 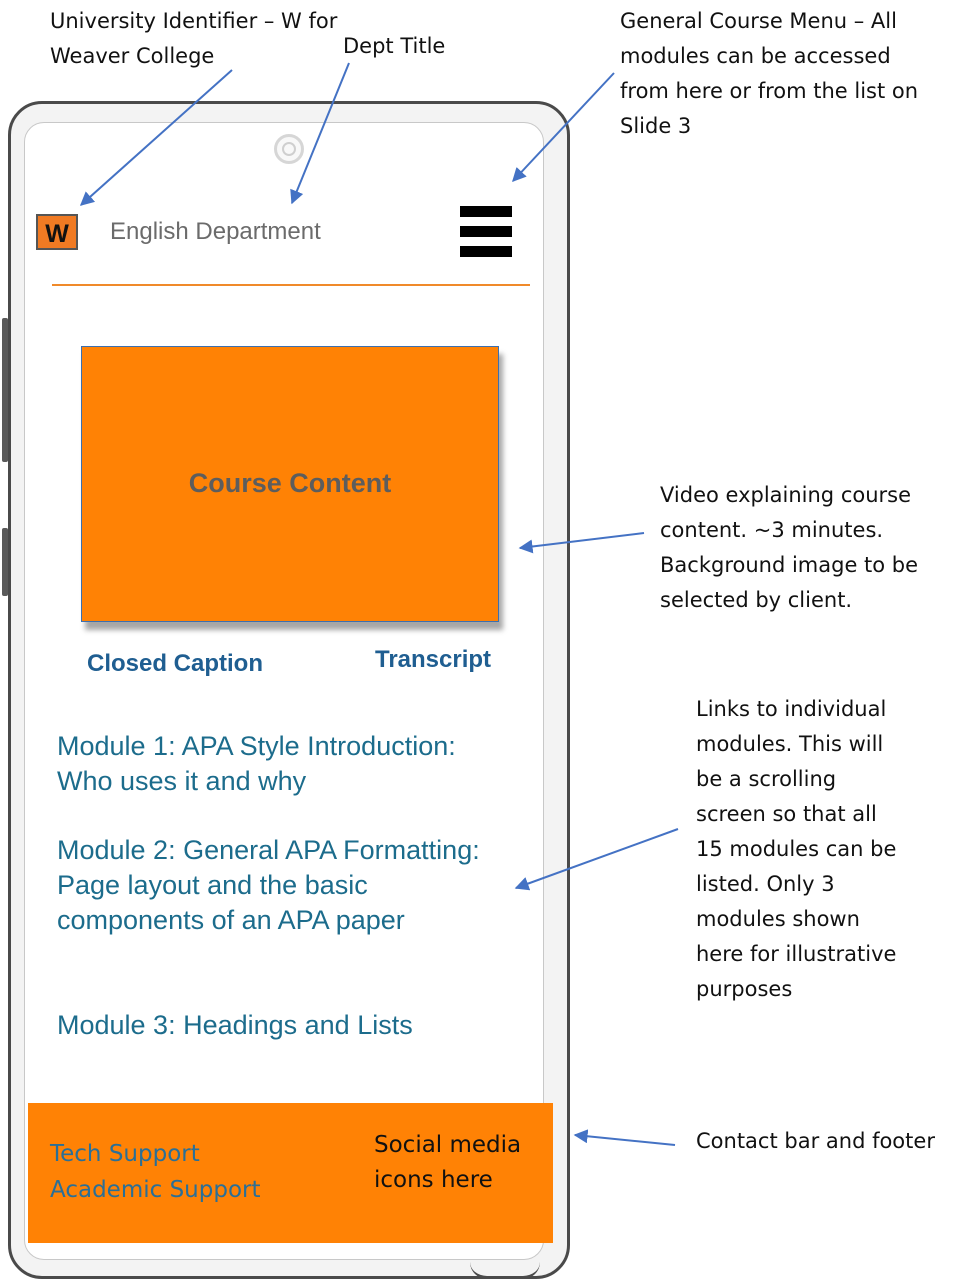 What do you see at coordinates (563, 127) in the screenshot?
I see `arrow-menu` at bounding box center [563, 127].